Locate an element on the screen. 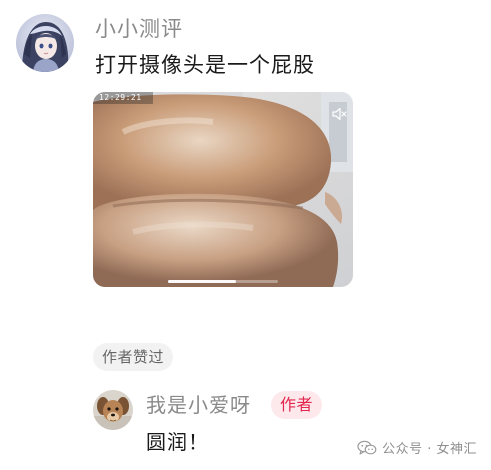  reply-user-avatar is located at coordinates (113, 410).